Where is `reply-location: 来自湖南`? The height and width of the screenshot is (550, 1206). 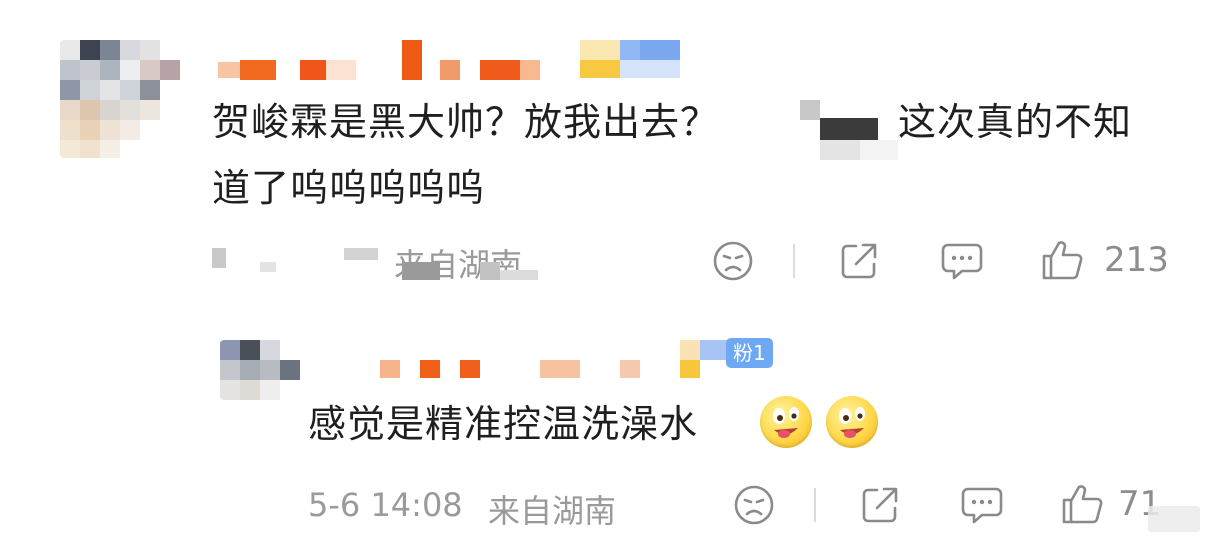 reply-location: 来自湖南 is located at coordinates (552, 511).